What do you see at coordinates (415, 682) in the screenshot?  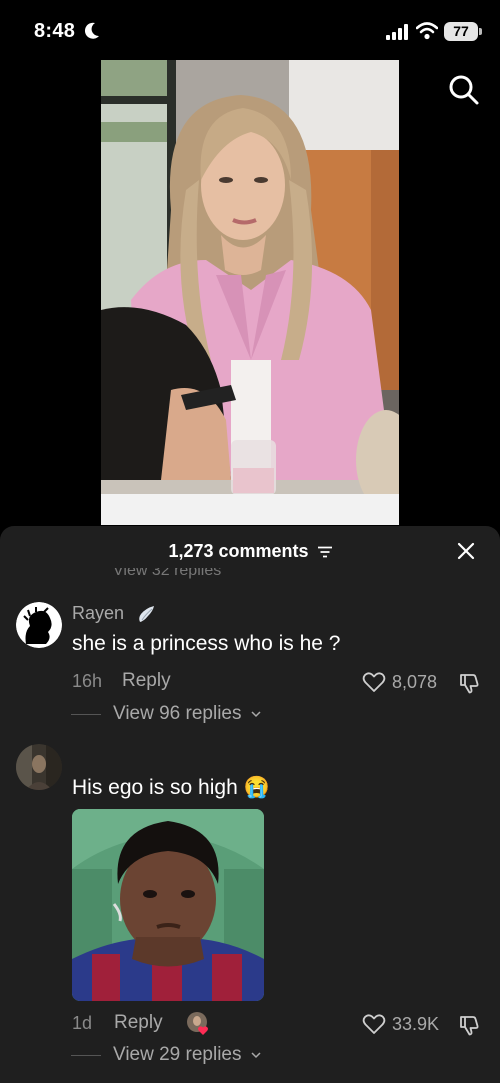 I see `like-count: 8,078` at bounding box center [415, 682].